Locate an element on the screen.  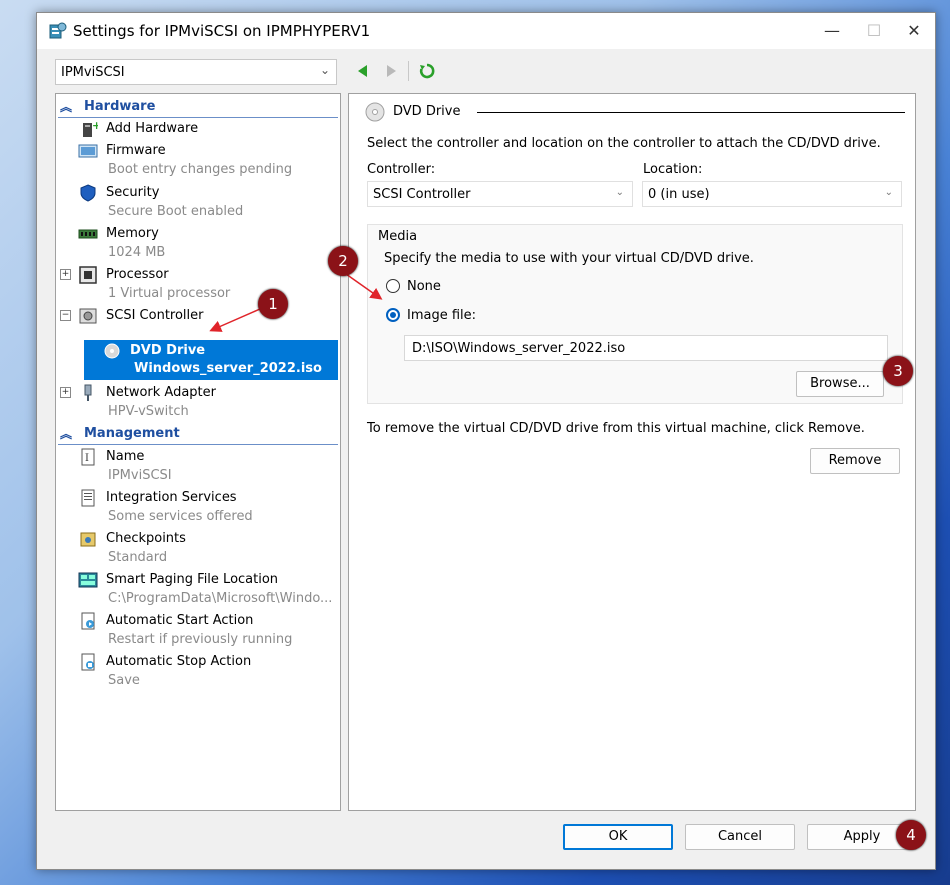
scsi-controller-label: SCSI Controller is located at coordinates (155, 315).